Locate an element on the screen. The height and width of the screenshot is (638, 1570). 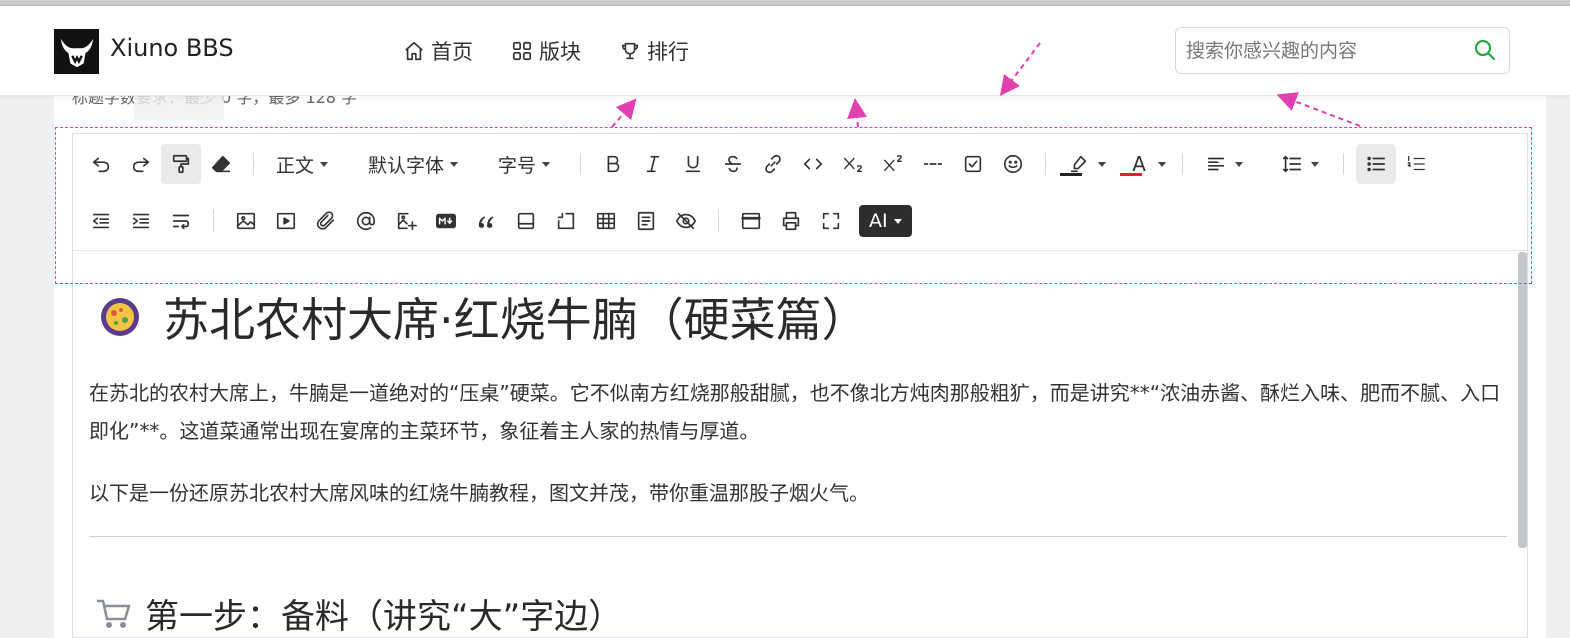
blockquote-button is located at coordinates (486, 221).